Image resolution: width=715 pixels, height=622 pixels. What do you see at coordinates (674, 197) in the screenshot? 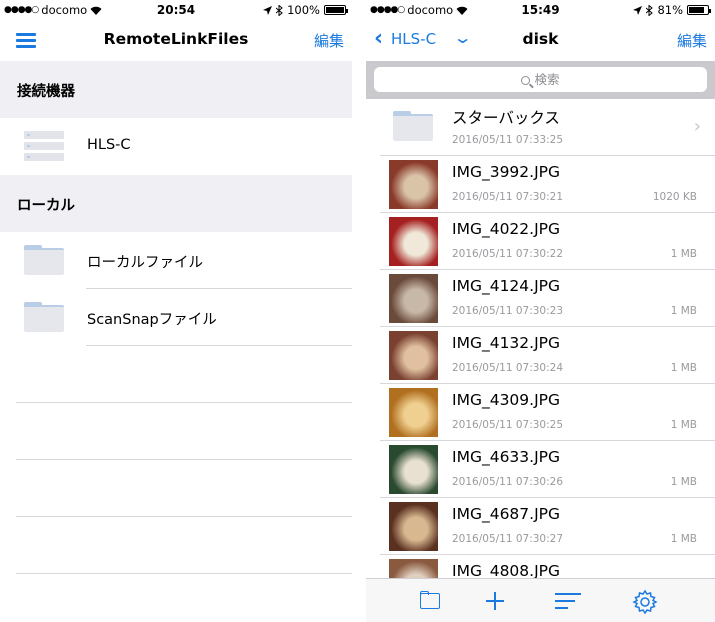
I see `file-size: 1020 KB` at bounding box center [674, 197].